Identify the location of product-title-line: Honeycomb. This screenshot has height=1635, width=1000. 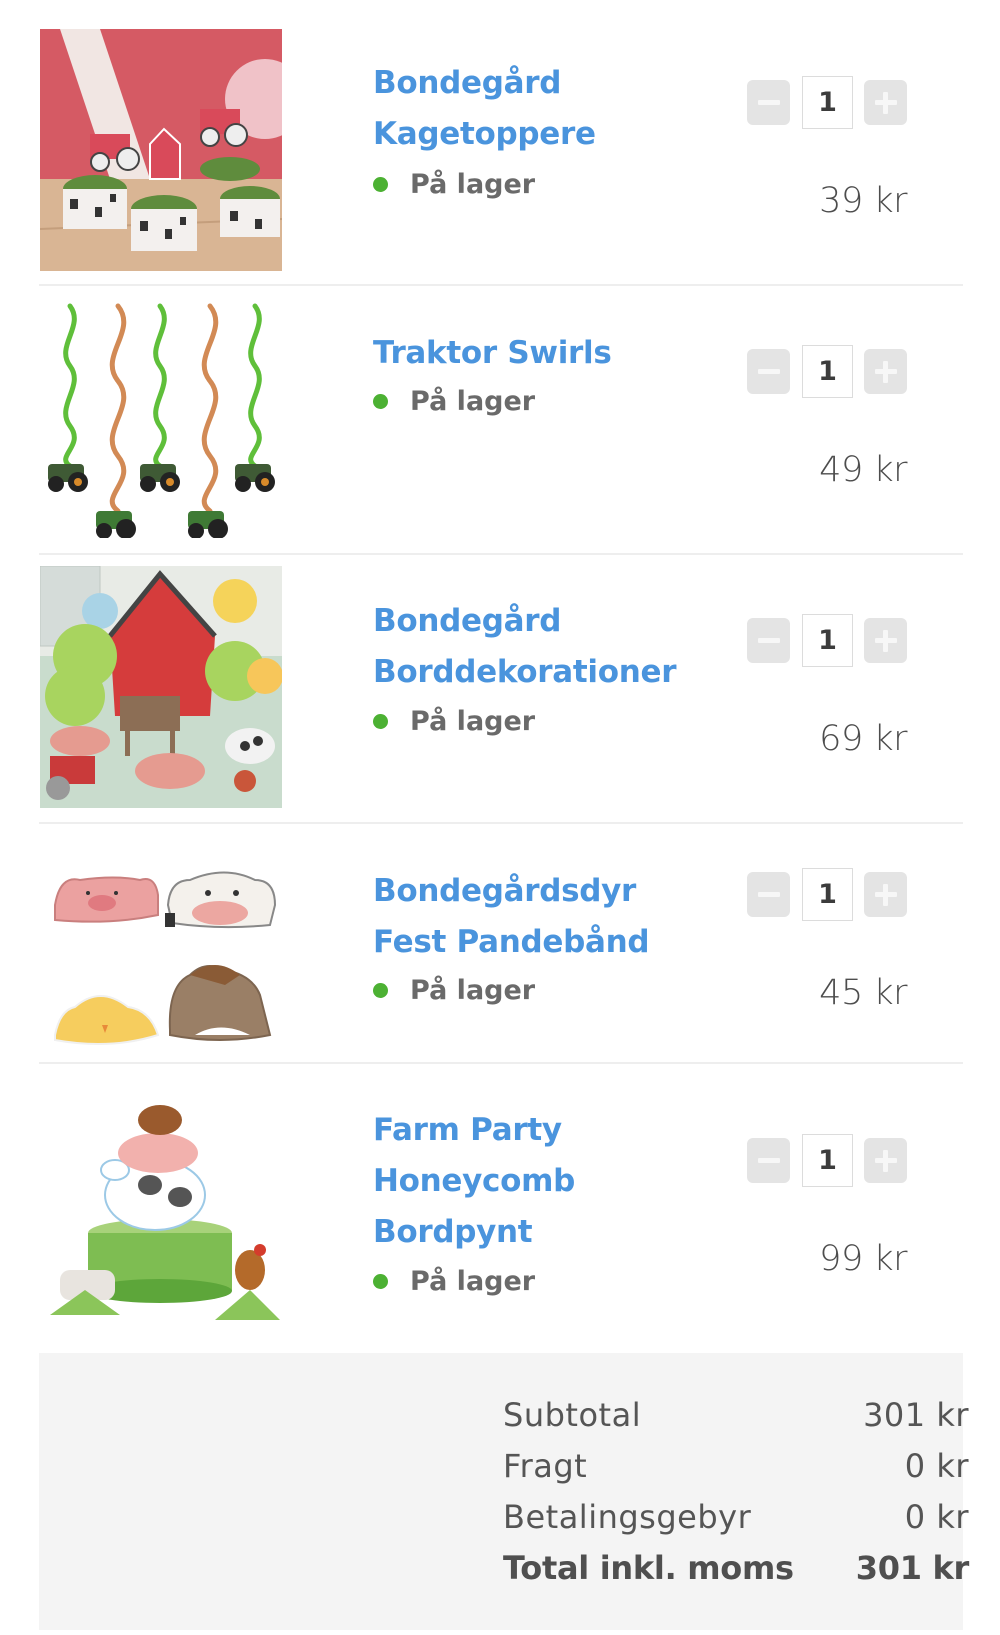
(474, 1181).